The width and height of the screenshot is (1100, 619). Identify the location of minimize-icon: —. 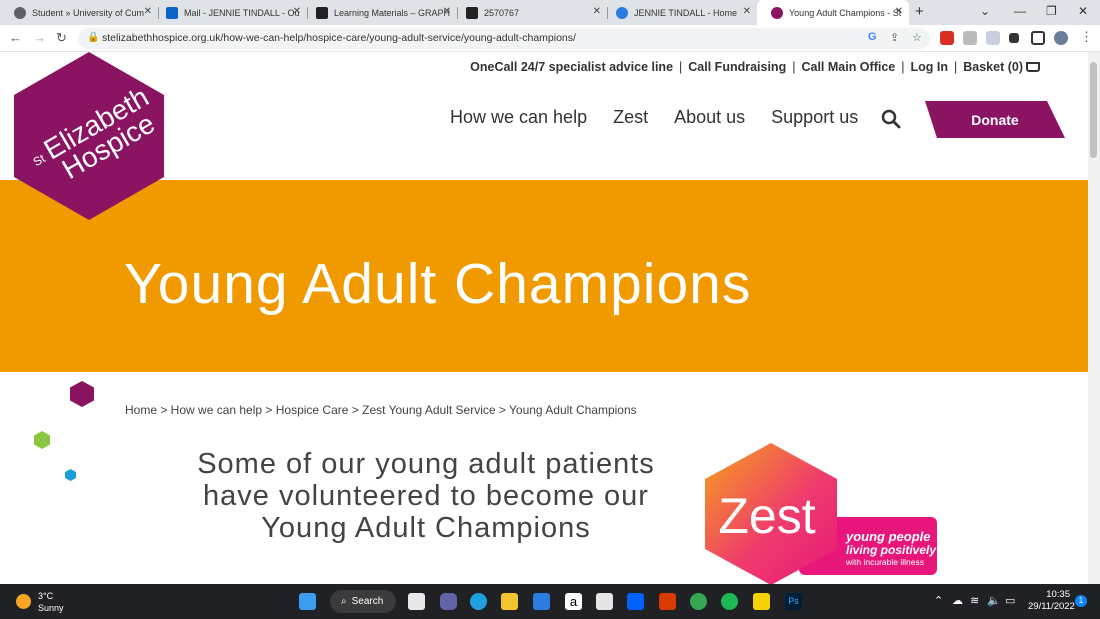
(1020, 11).